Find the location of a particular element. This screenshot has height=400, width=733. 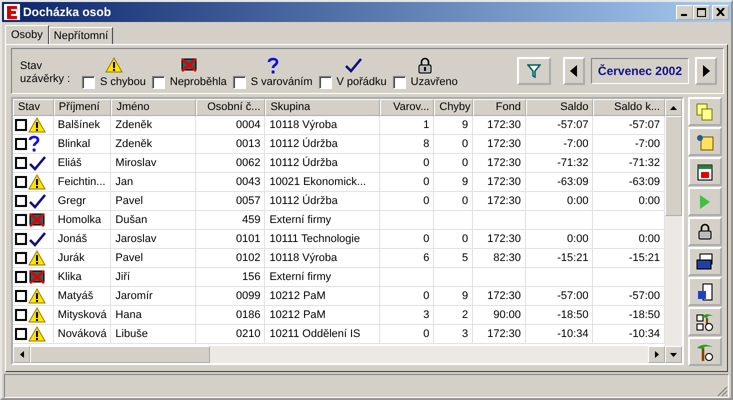

palm-check-button is located at coordinates (705, 321).